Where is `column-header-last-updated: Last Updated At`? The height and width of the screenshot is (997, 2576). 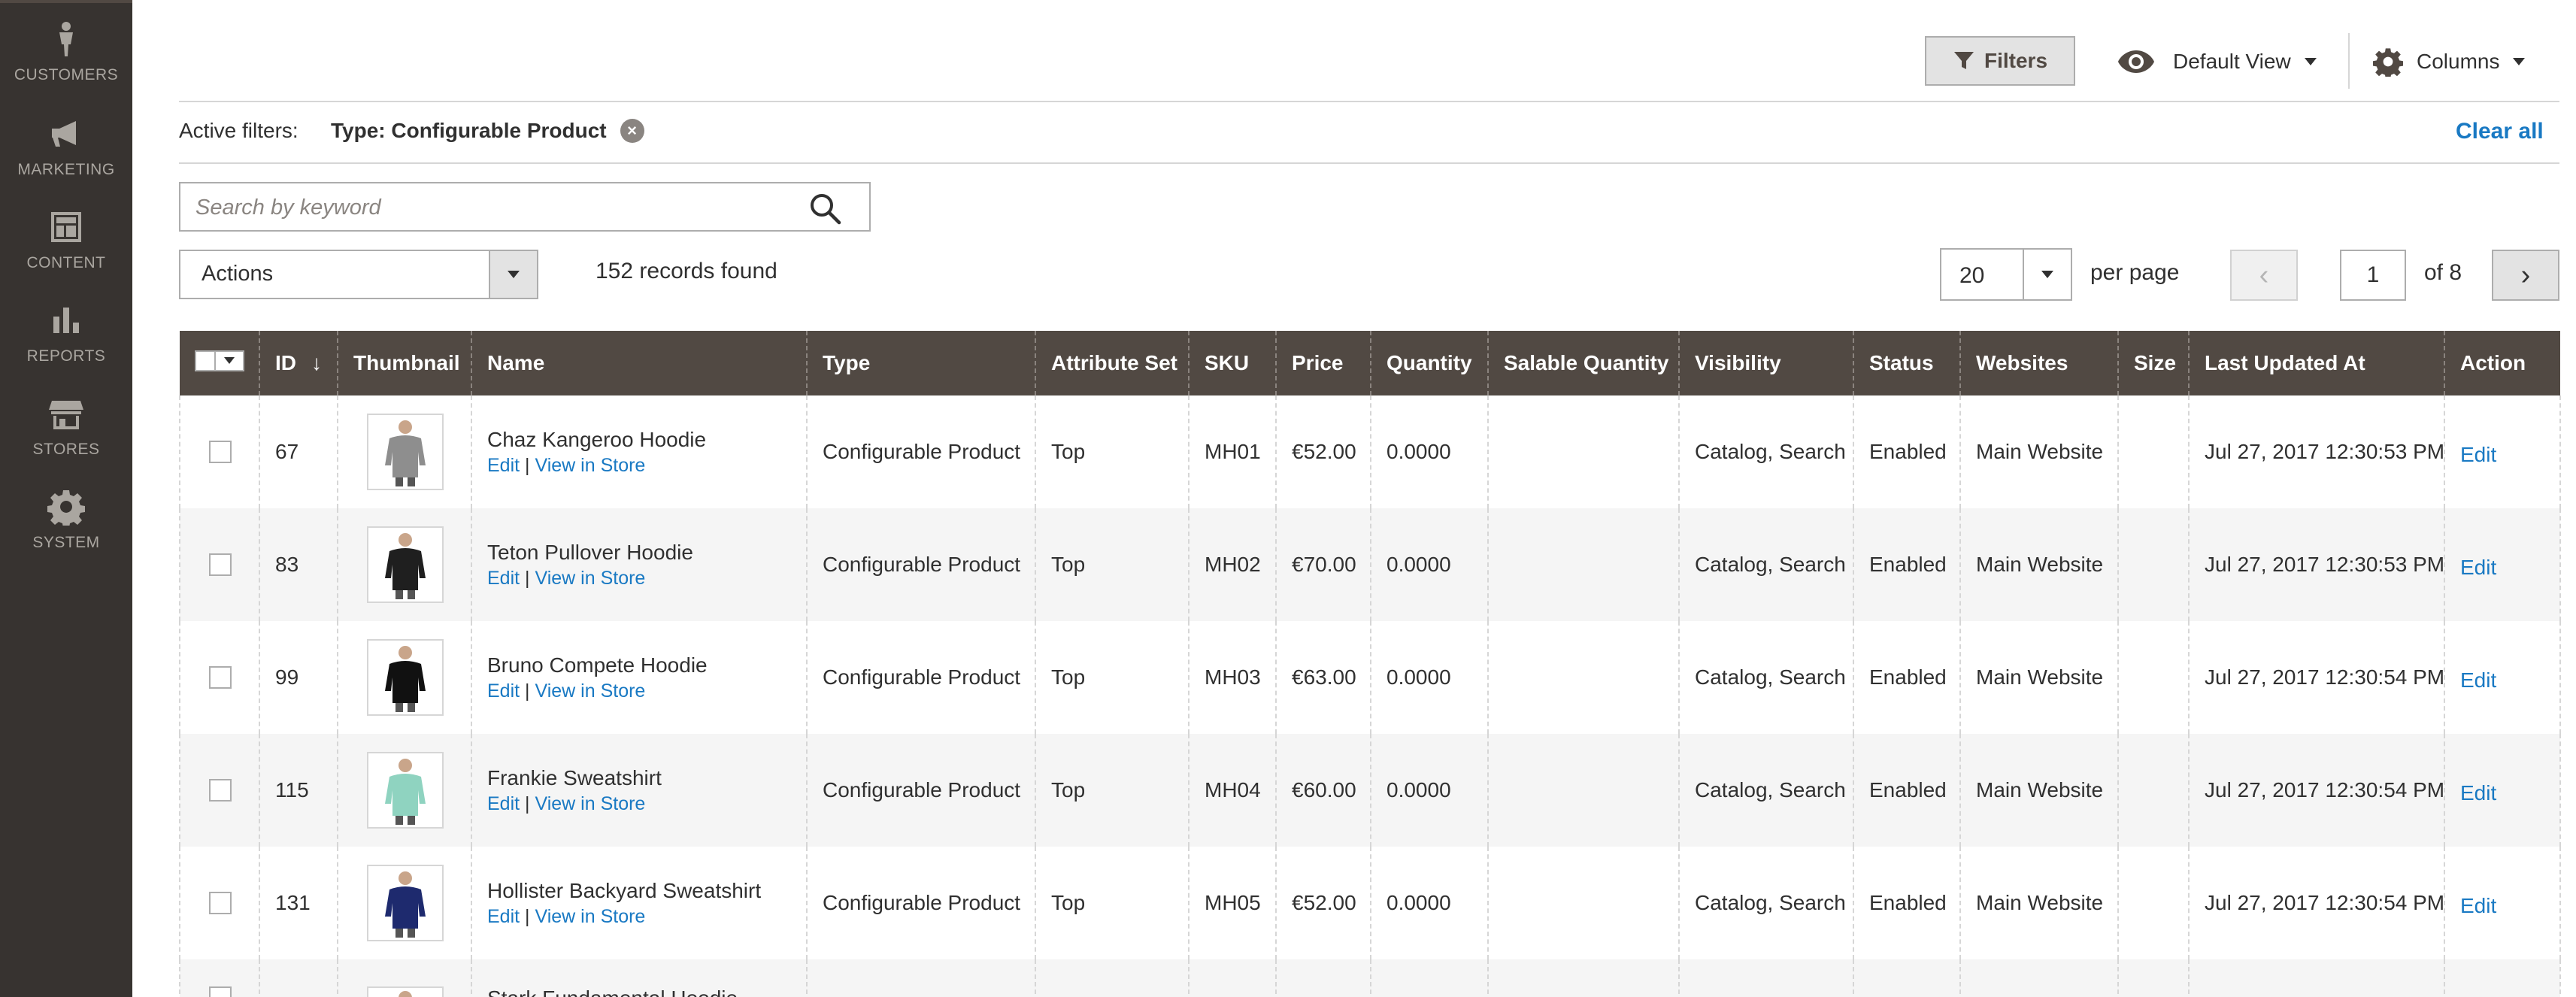
column-header-last-updated: Last Updated At is located at coordinates (2317, 363).